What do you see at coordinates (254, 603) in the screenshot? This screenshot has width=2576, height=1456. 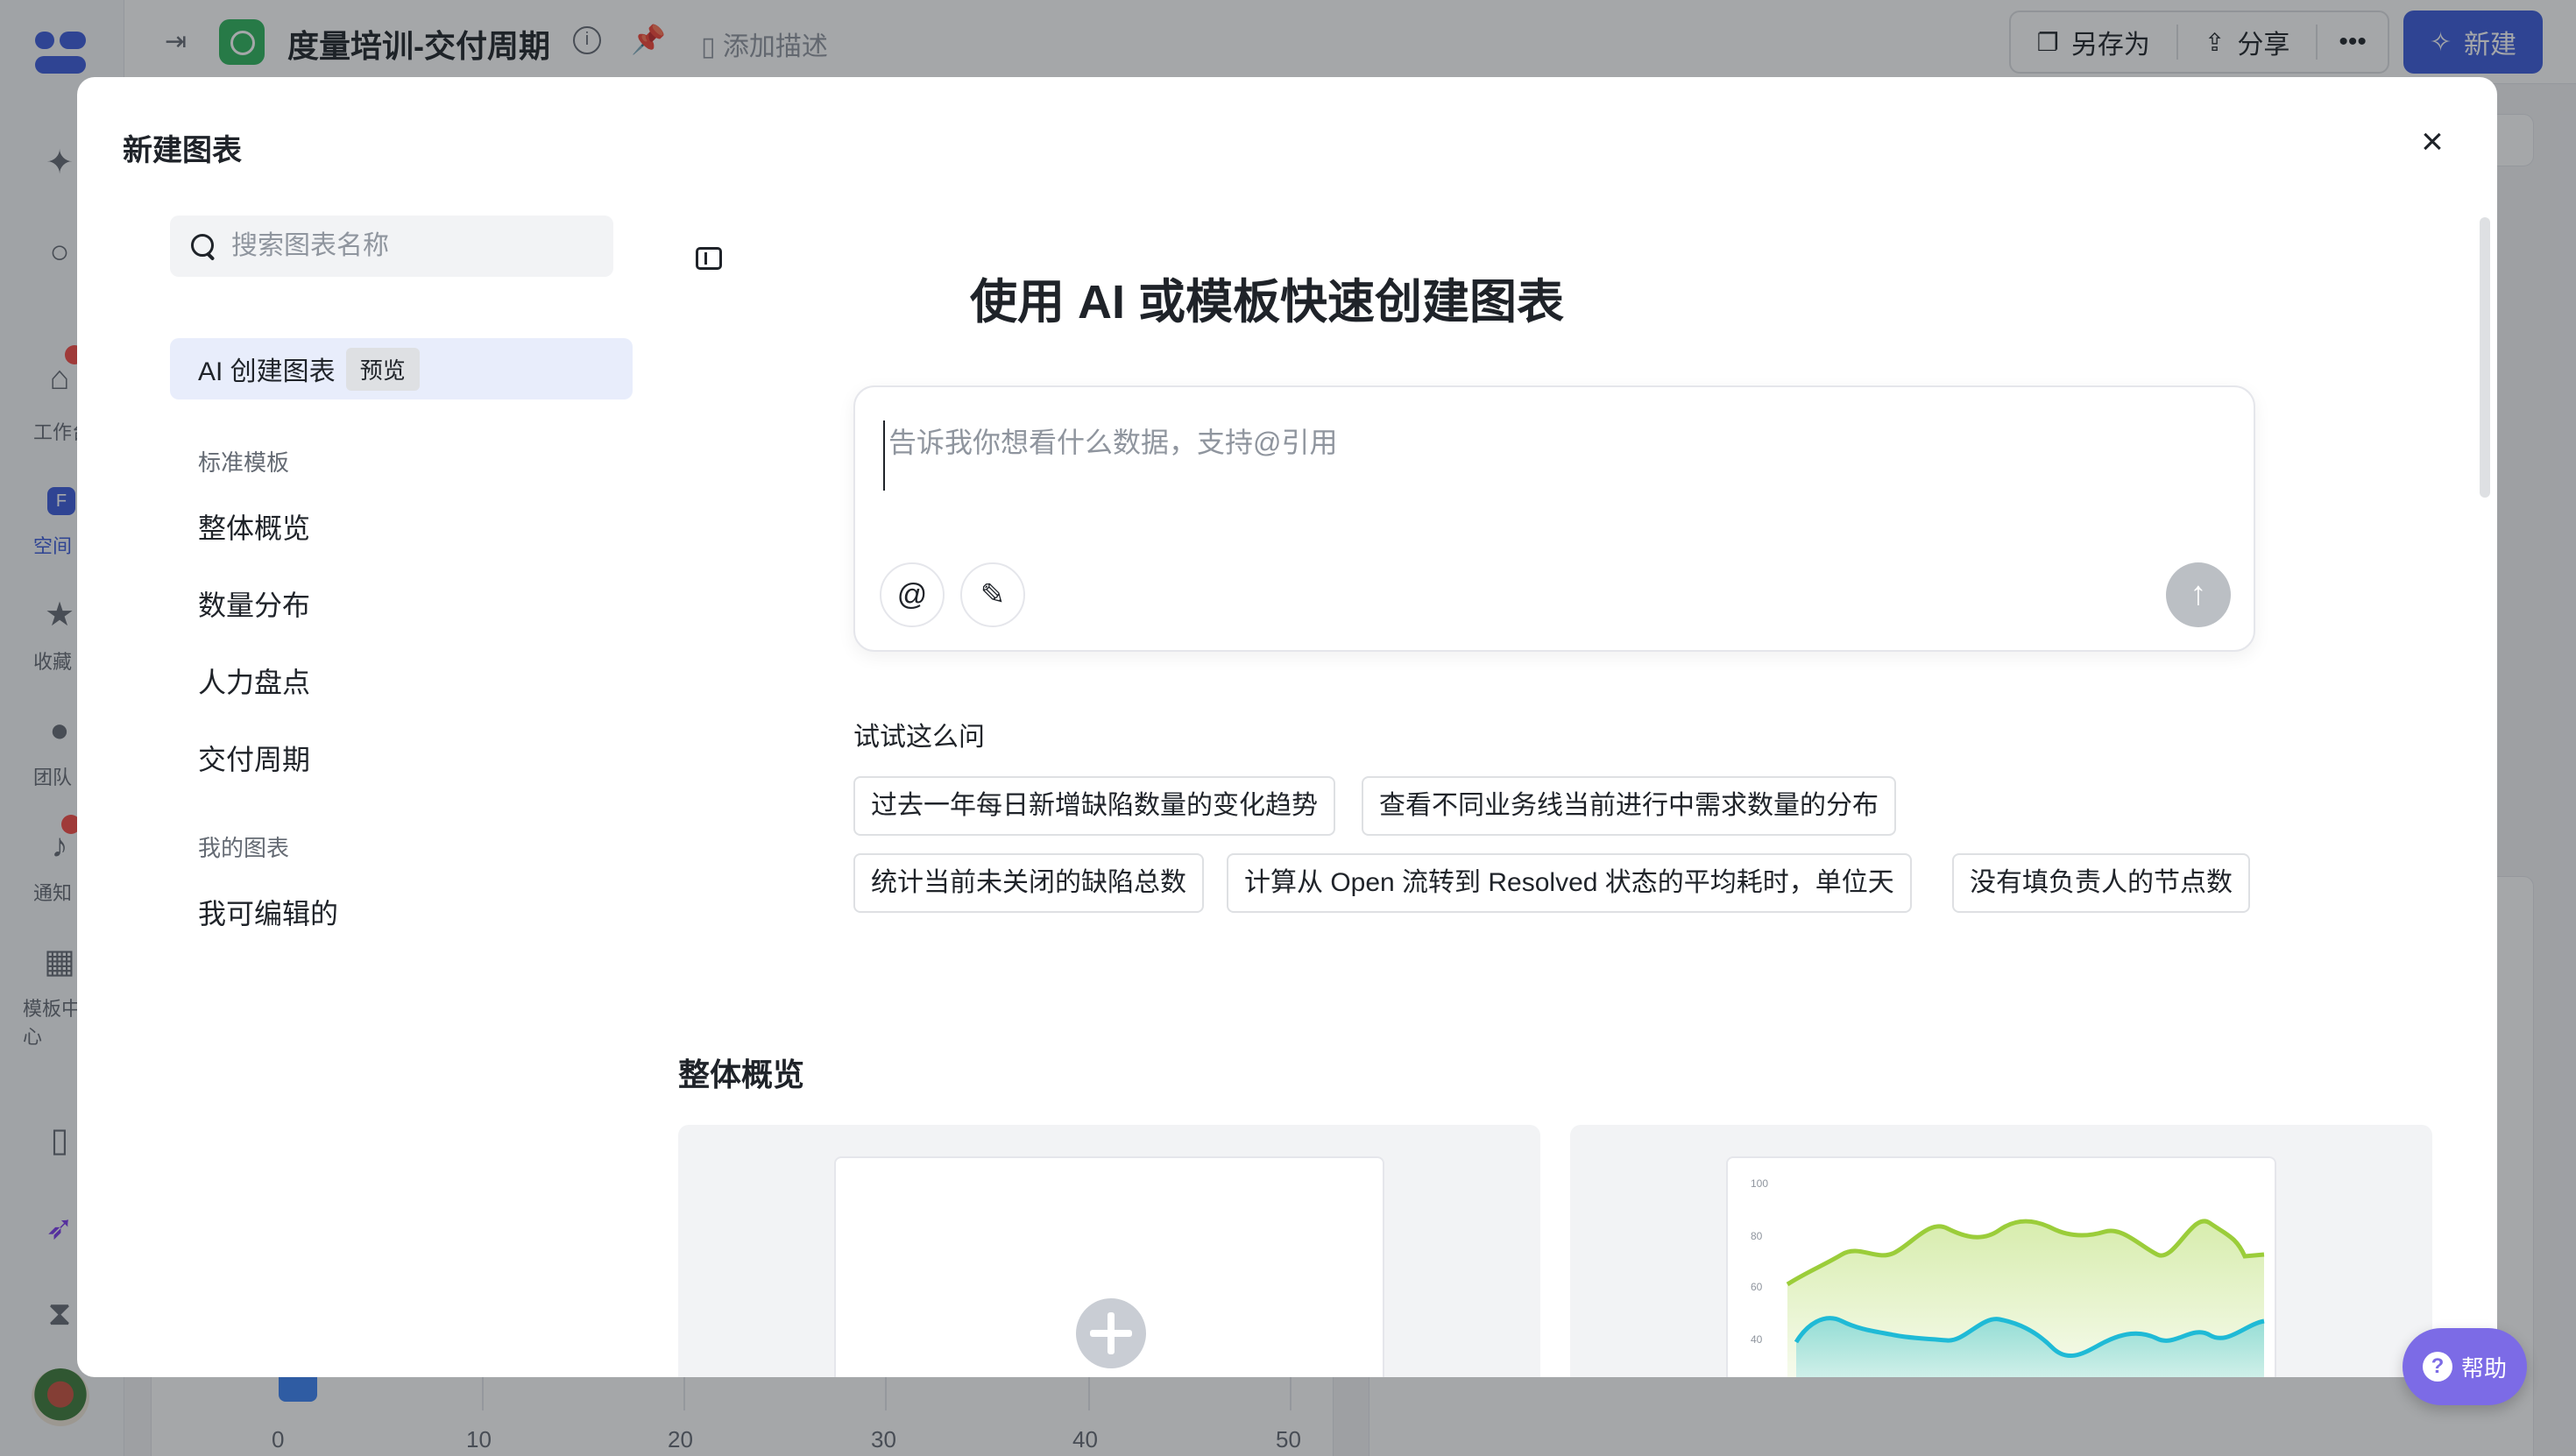 I see `sidebar-item-distribution: 数量分布` at bounding box center [254, 603].